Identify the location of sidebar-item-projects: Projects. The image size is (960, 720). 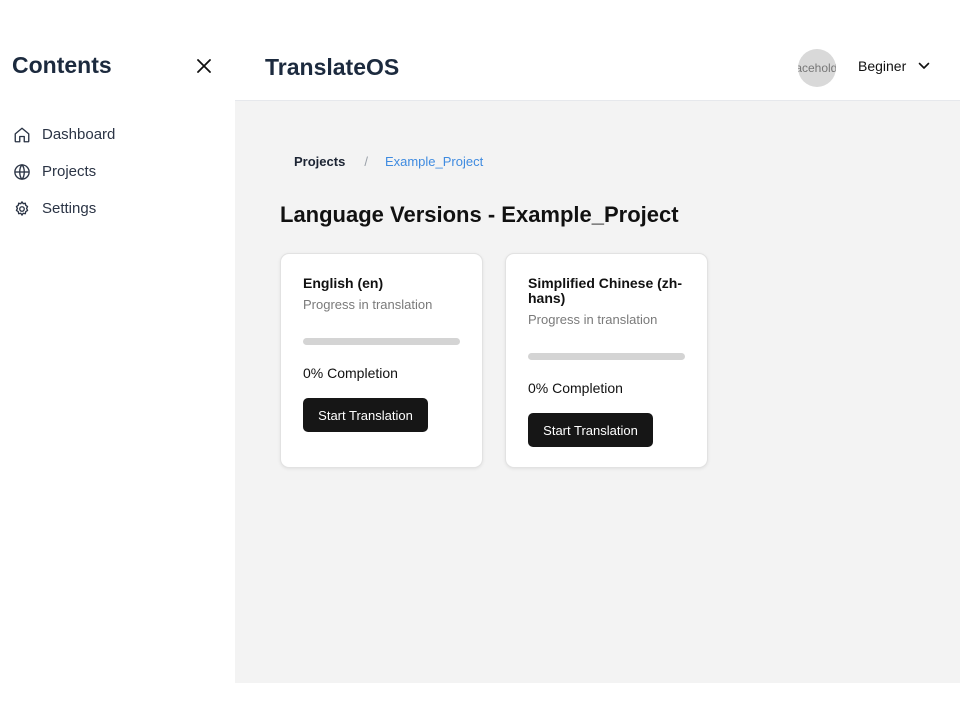
(63, 171).